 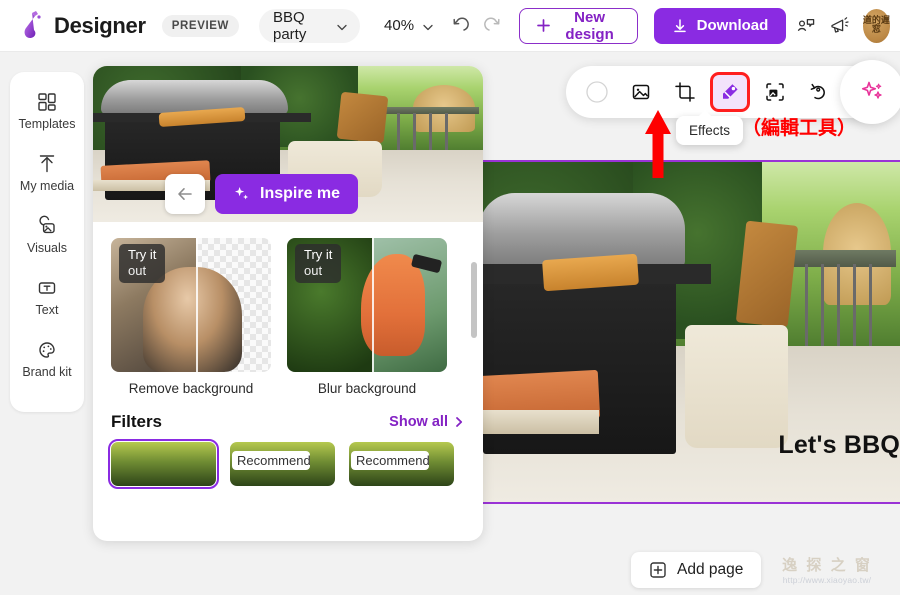 I want to click on plus-square-icon, so click(x=658, y=570).